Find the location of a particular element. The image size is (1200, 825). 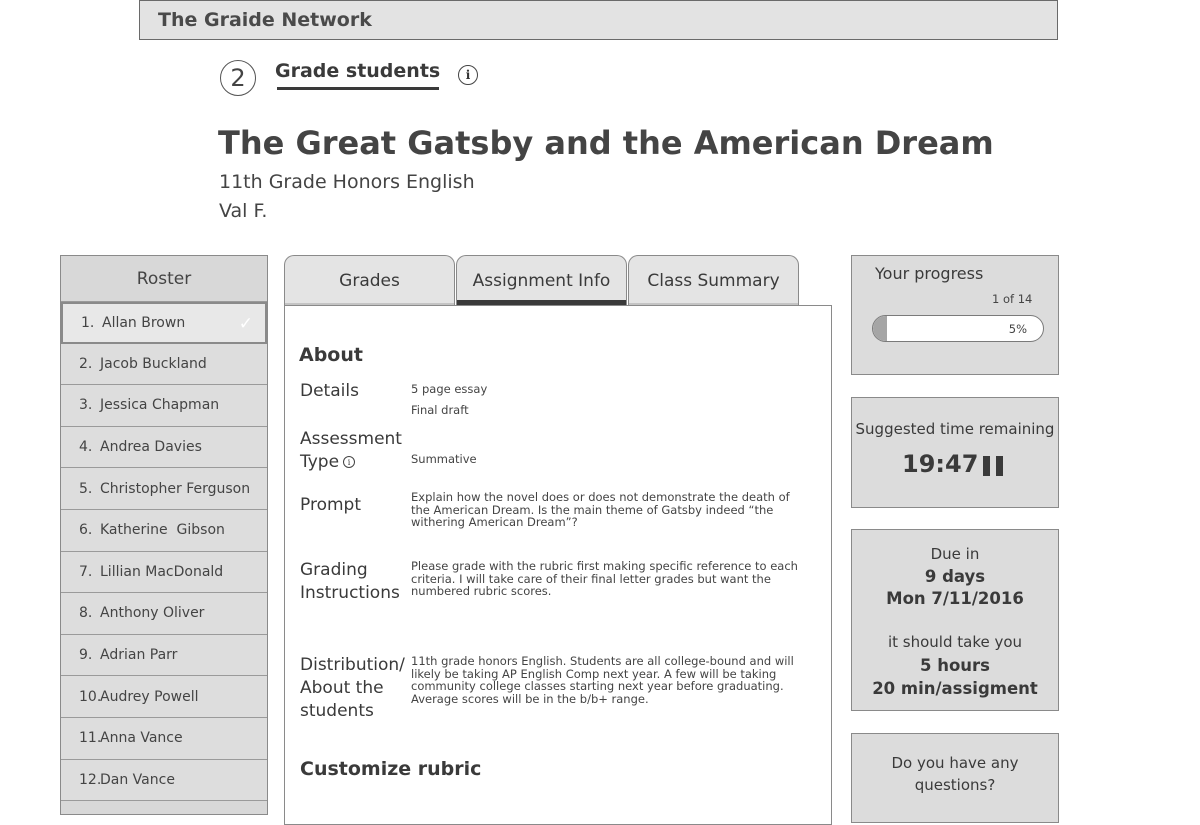

roster-item: 2. Jacob Buckland is located at coordinates (164, 364).